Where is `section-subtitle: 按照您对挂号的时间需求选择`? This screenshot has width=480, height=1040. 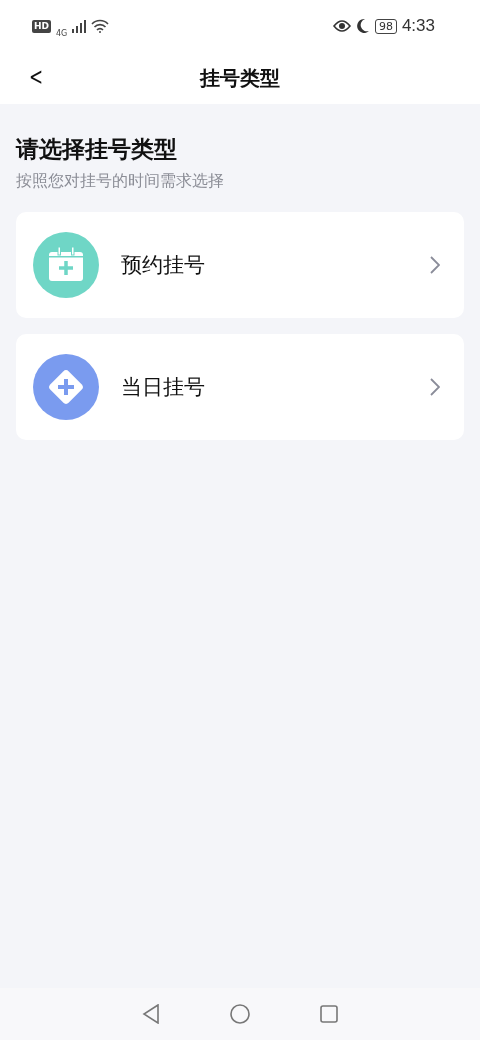
section-subtitle: 按照您对挂号的时间需求选择 is located at coordinates (120, 181).